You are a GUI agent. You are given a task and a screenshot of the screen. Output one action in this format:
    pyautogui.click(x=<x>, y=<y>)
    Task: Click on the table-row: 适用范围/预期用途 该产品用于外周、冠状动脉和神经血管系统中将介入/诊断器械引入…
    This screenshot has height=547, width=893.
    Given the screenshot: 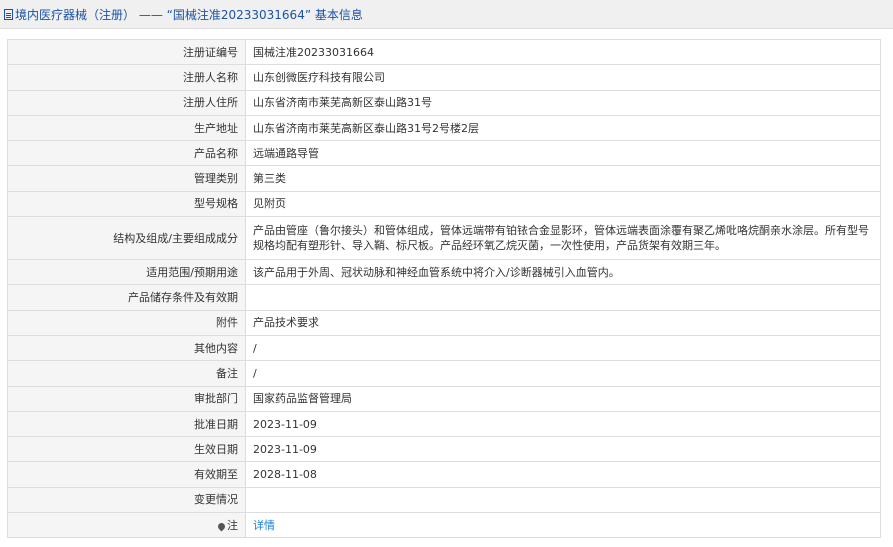 What is the action you would take?
    pyautogui.click(x=444, y=272)
    